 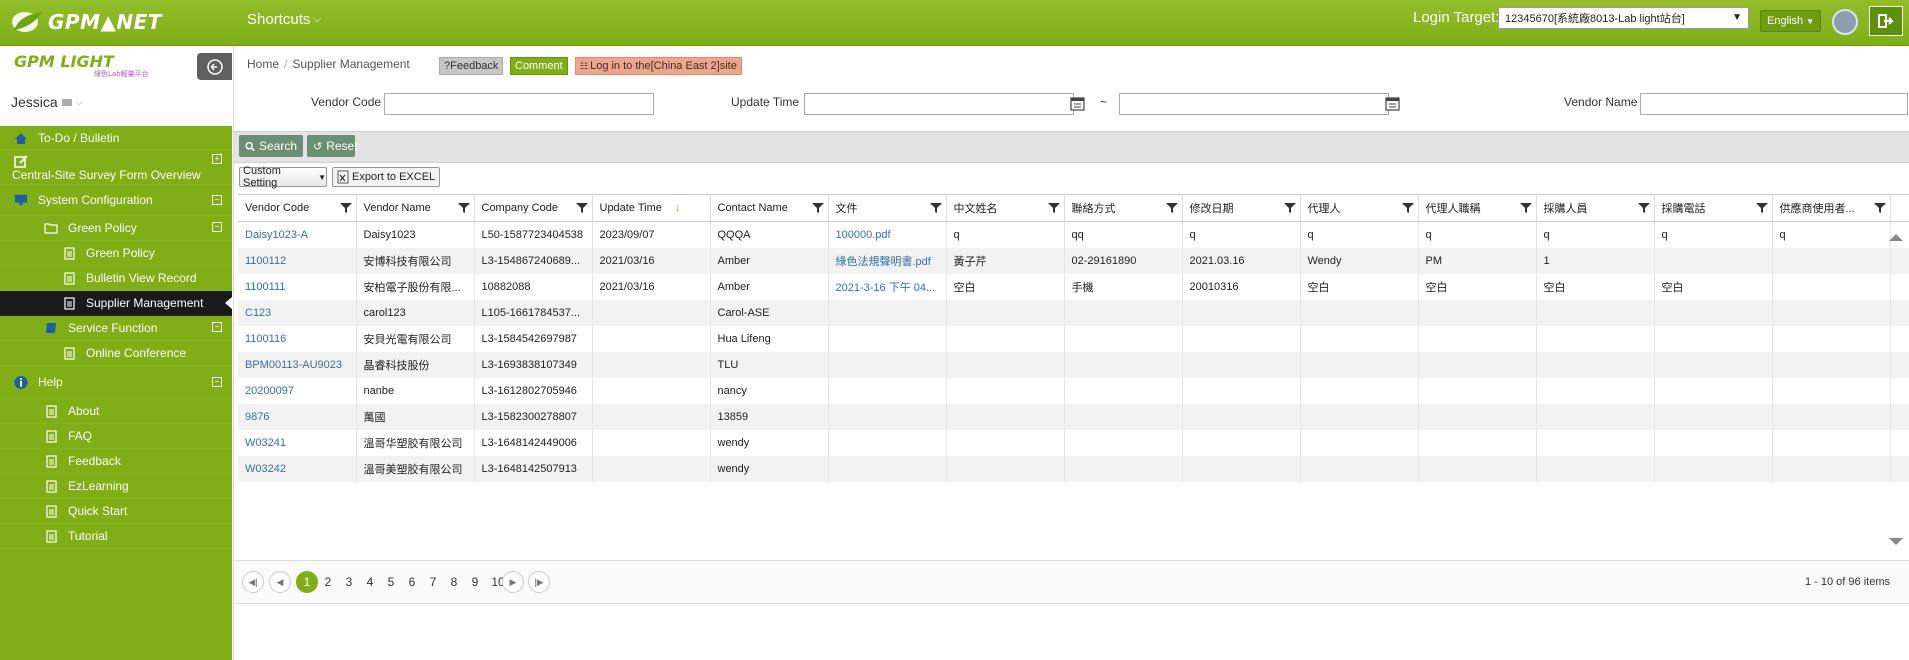 What do you see at coordinates (116, 167) in the screenshot?
I see `sidebar-item-central-site-survey: Central-Site Survey Form Overview +` at bounding box center [116, 167].